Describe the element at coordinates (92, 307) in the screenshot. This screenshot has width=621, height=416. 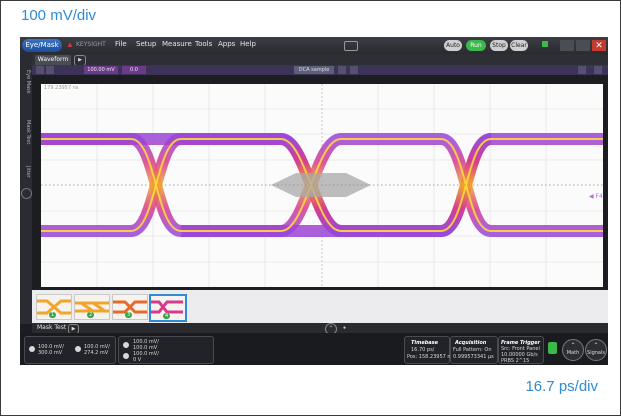
I see `thumbnail-2: 2` at that location.